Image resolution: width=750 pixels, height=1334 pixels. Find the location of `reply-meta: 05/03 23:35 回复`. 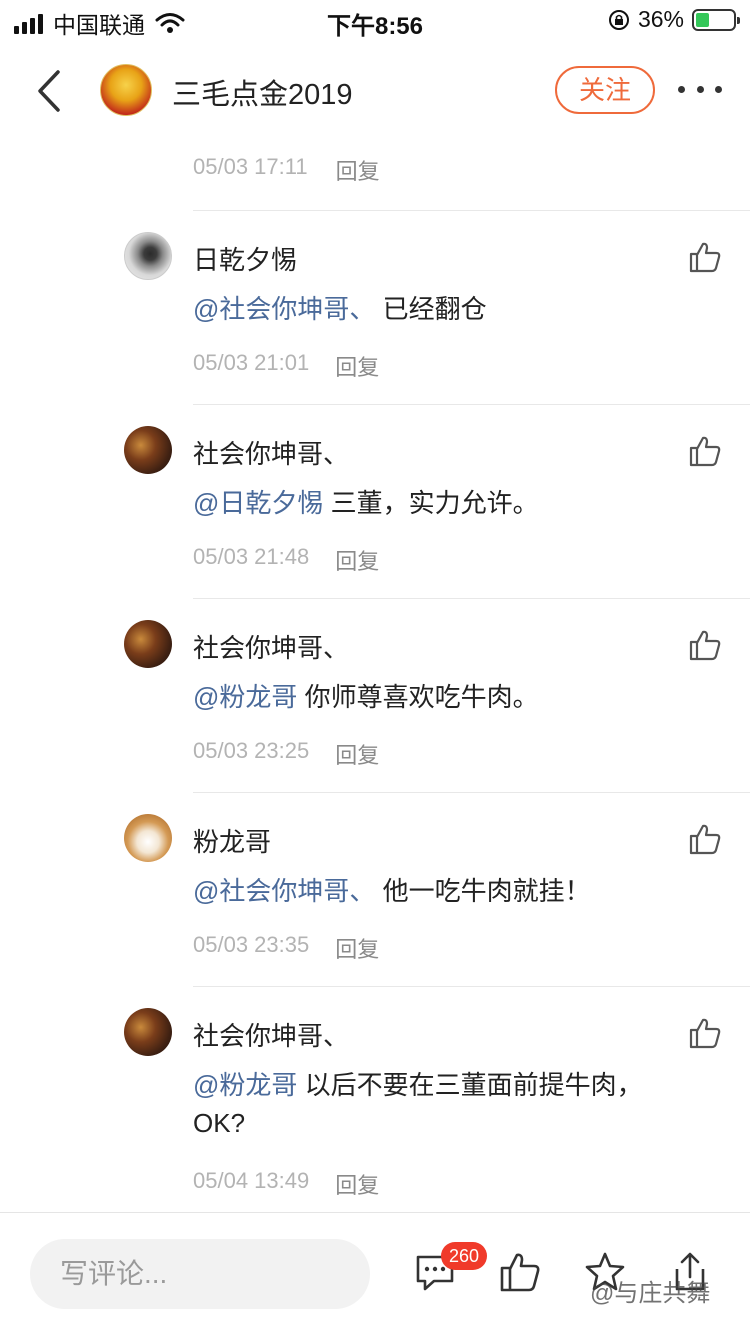

reply-meta: 05/03 23:35 回复 is located at coordinates (286, 948).